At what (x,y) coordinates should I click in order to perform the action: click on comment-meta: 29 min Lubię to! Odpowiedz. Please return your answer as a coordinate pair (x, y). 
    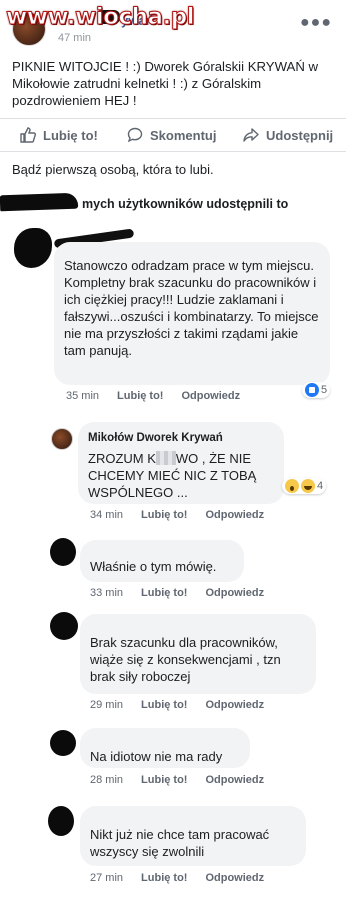
    Looking at the image, I should click on (177, 705).